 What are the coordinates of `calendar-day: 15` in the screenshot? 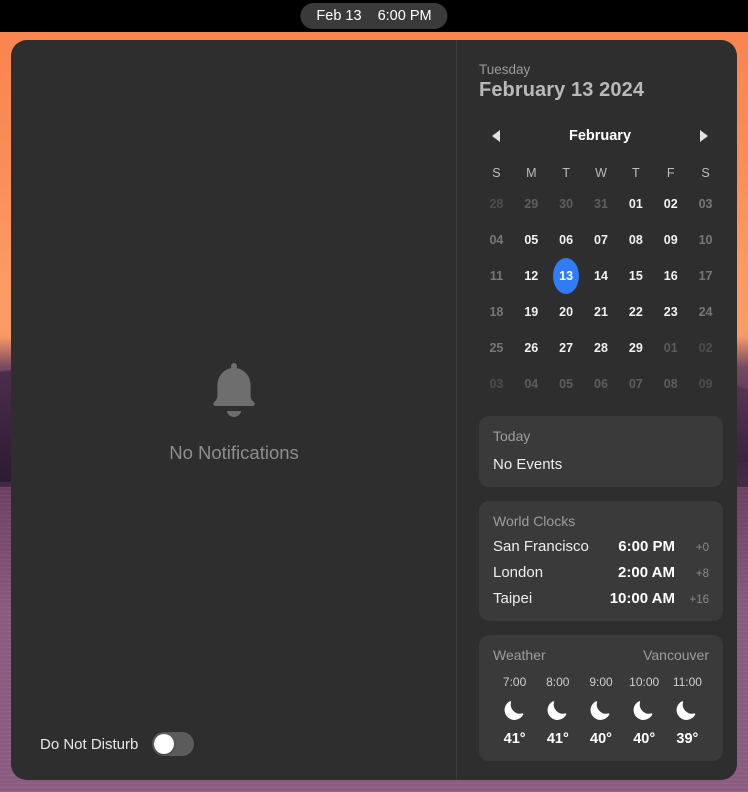 It's located at (636, 276).